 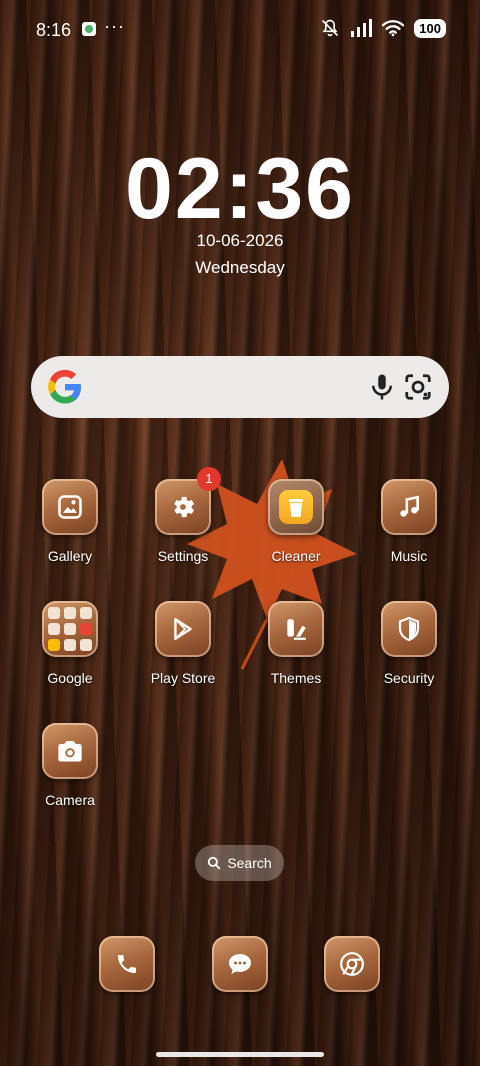 I want to click on app-search-button: Search, so click(x=239, y=863).